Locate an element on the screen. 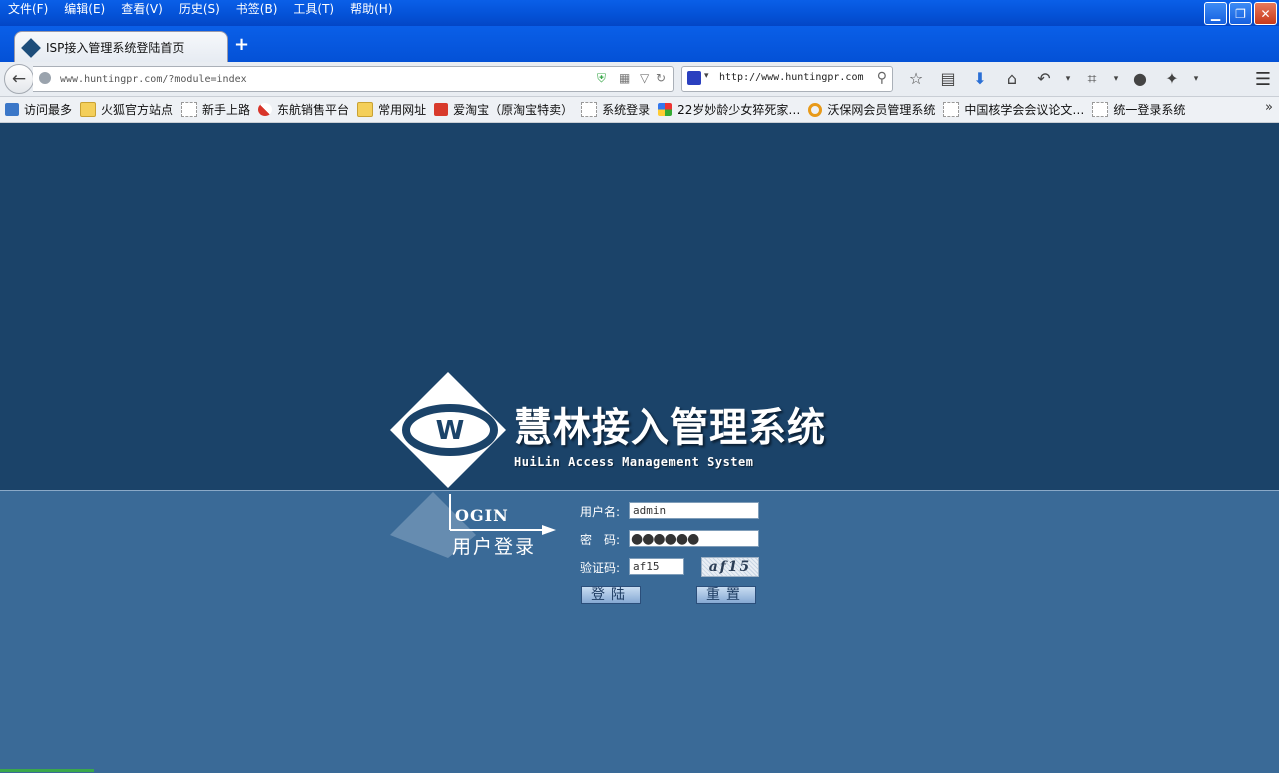  chevron-down-icon: ▾ is located at coordinates (706, 76).